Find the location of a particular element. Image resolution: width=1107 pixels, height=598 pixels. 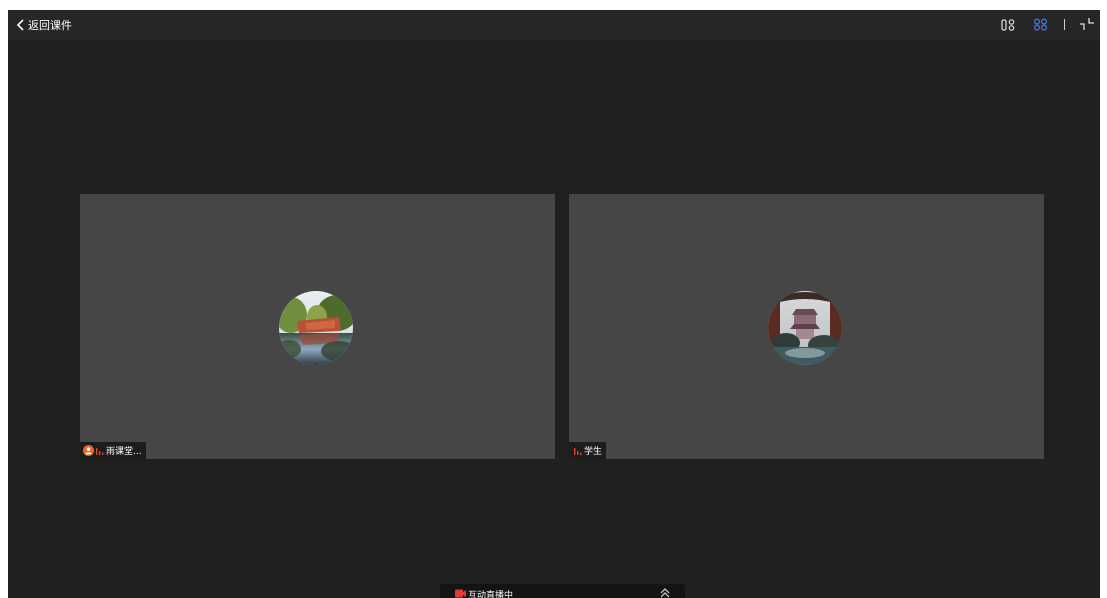

participant-name-tag: 学生 is located at coordinates (588, 450).